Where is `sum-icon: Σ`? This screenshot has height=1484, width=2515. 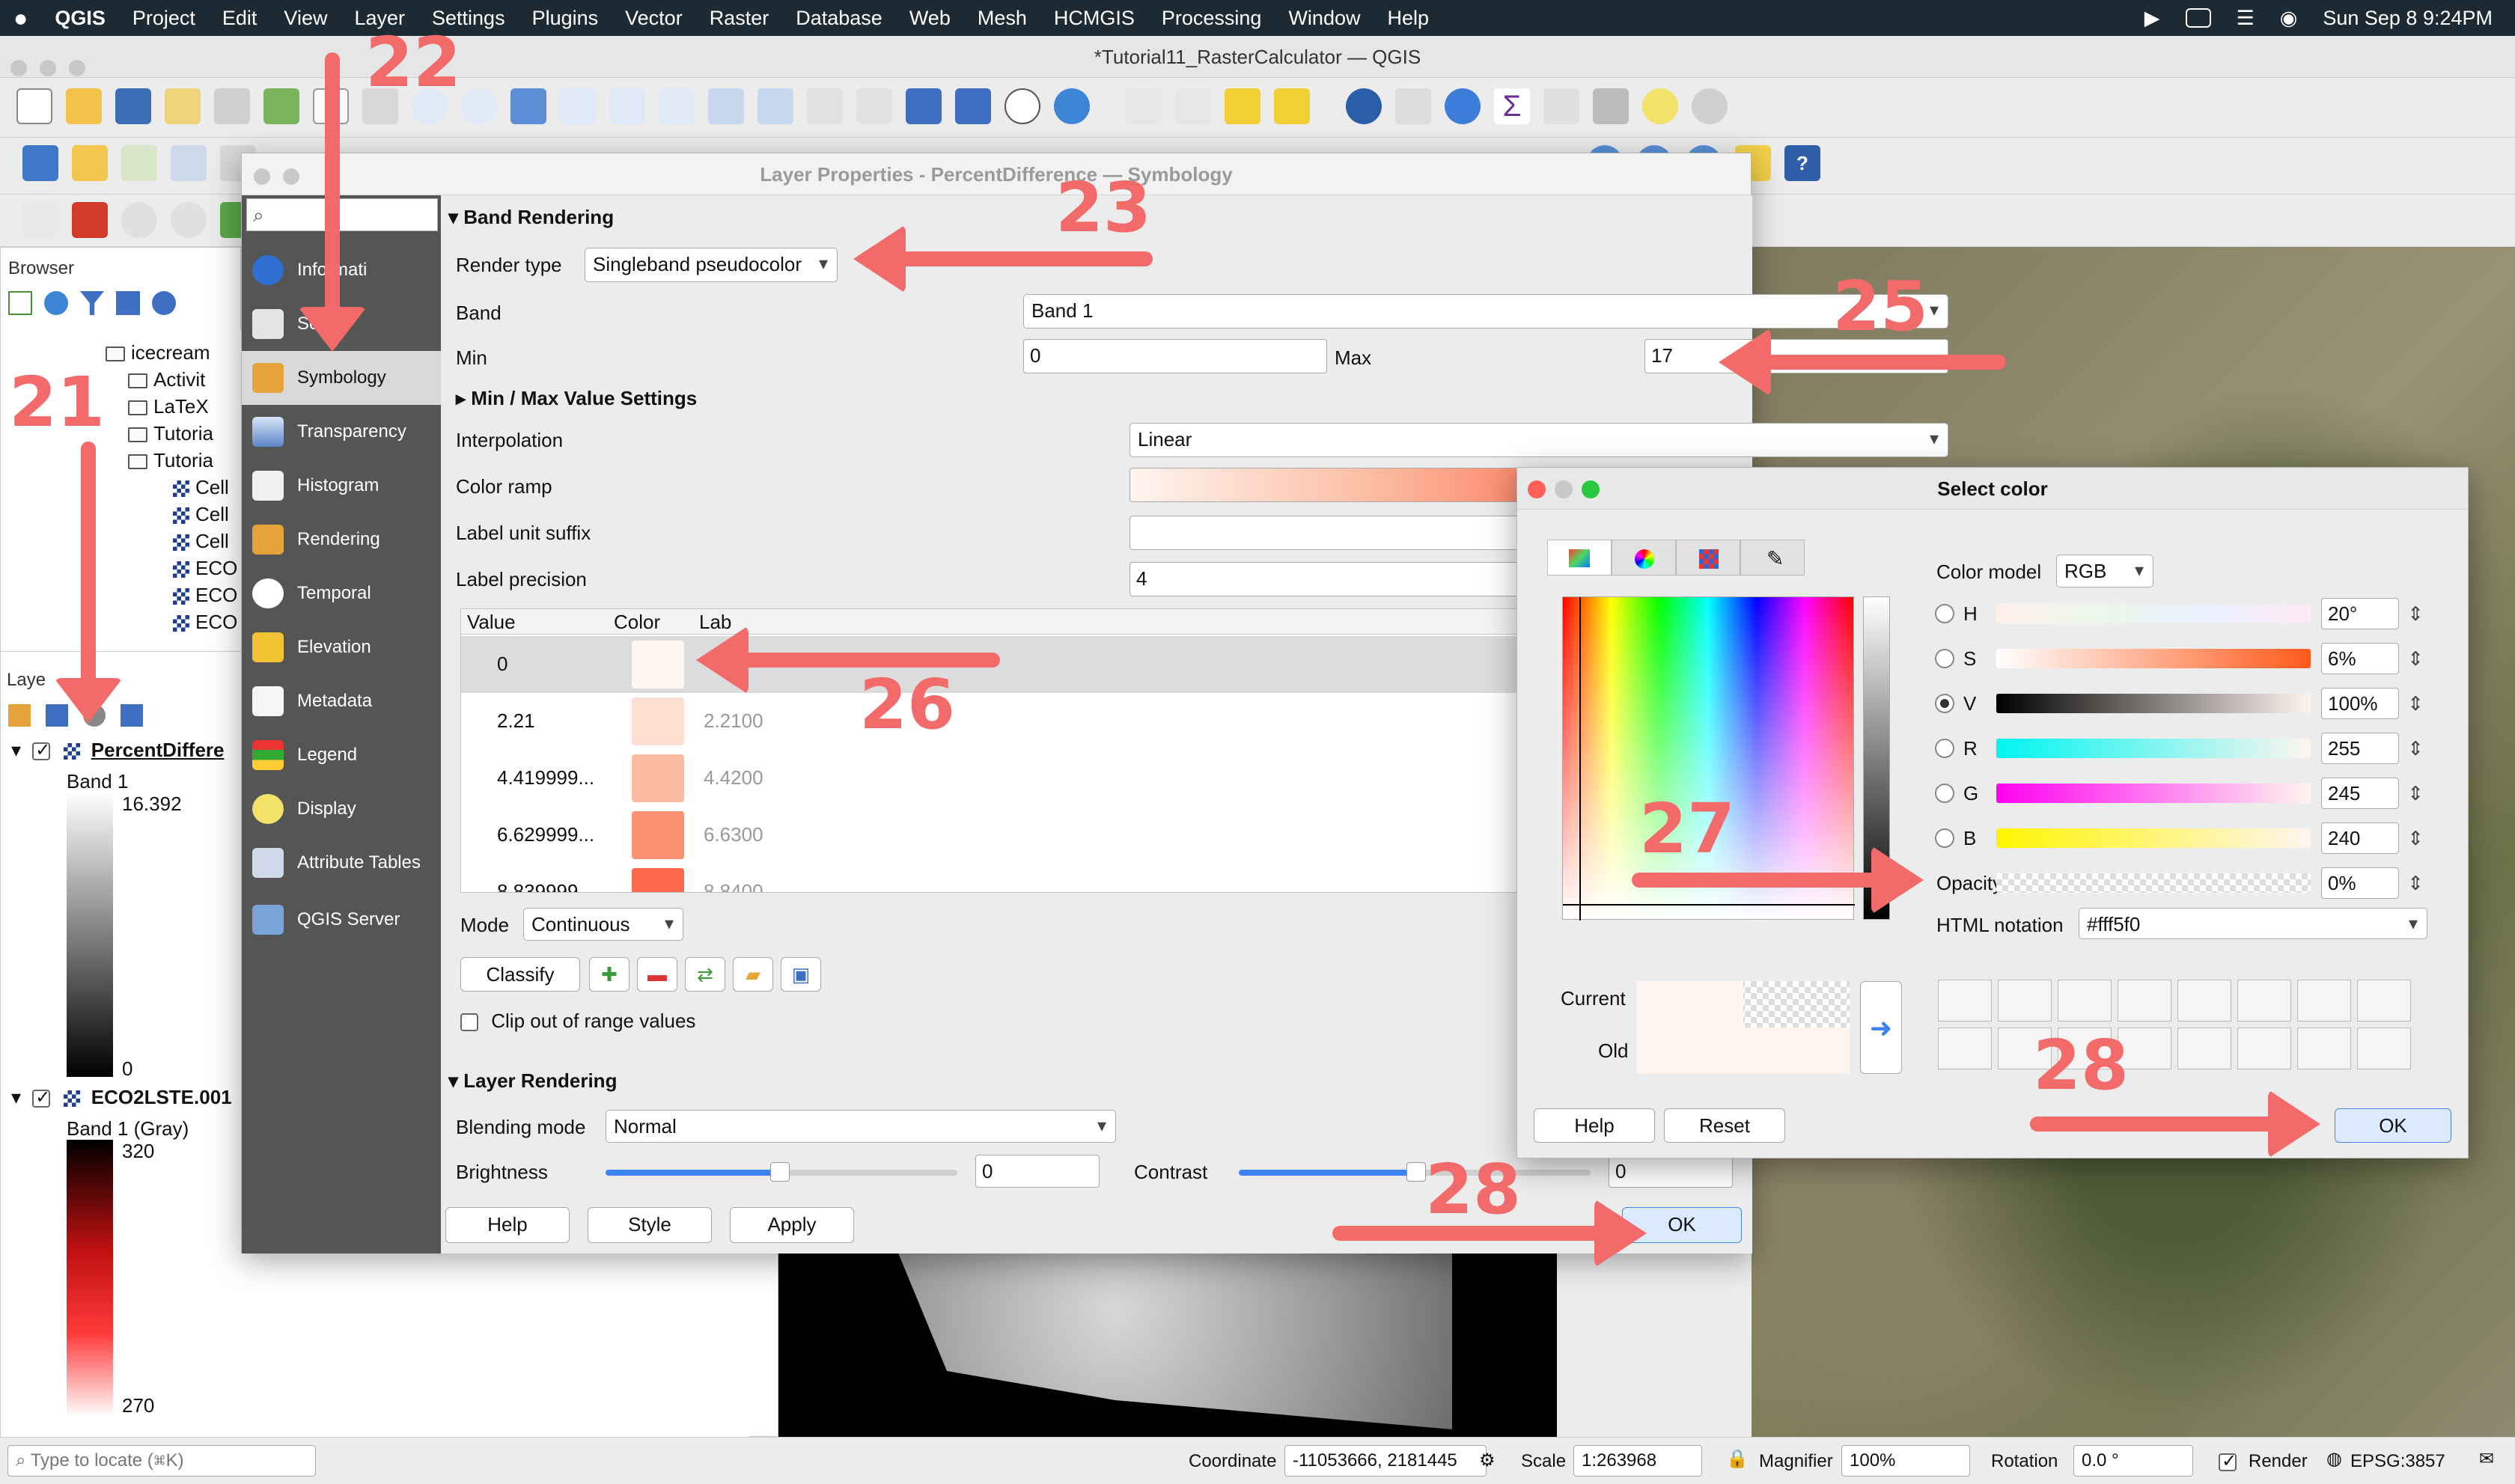 sum-icon: Σ is located at coordinates (1512, 106).